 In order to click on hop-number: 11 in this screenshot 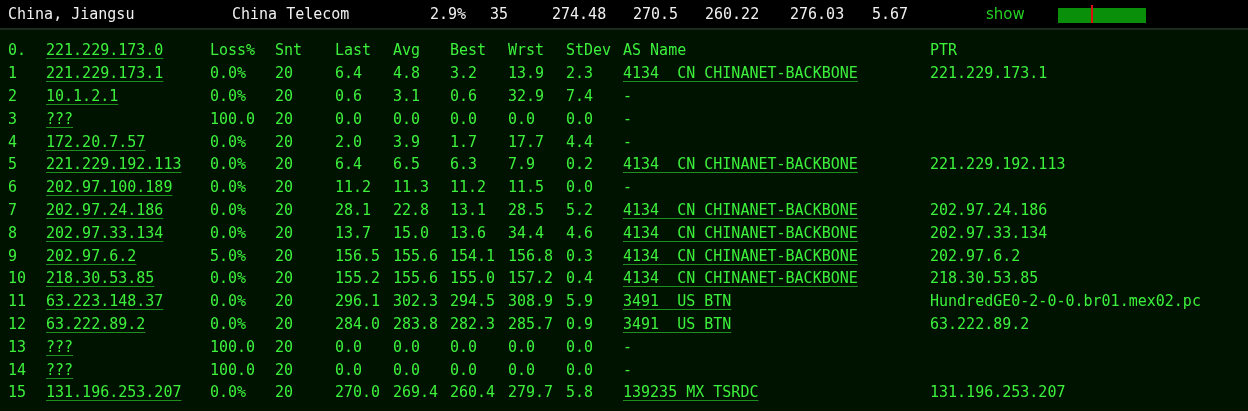, I will do `click(18, 301)`.